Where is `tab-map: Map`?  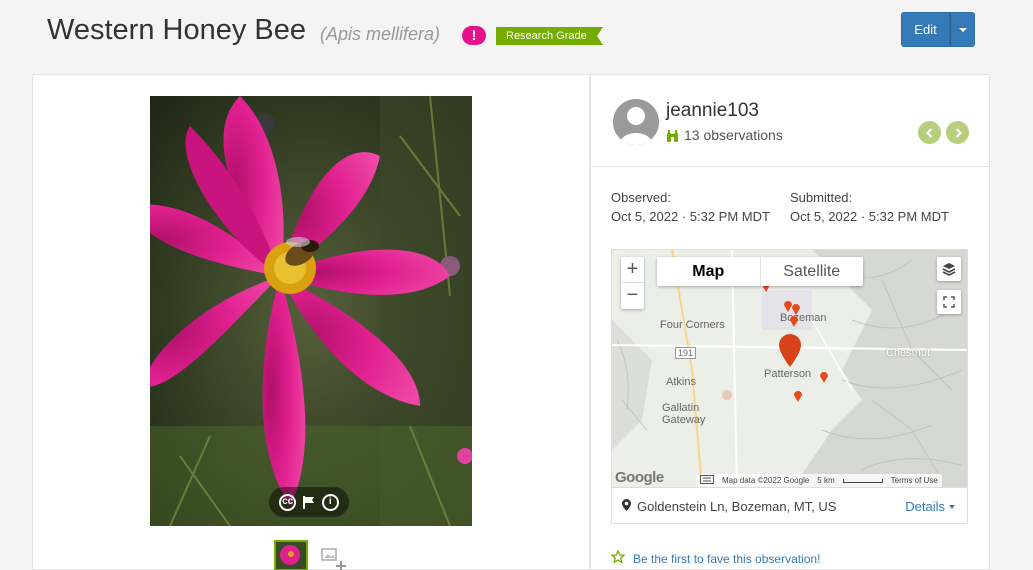
tab-map: Map is located at coordinates (709, 271).